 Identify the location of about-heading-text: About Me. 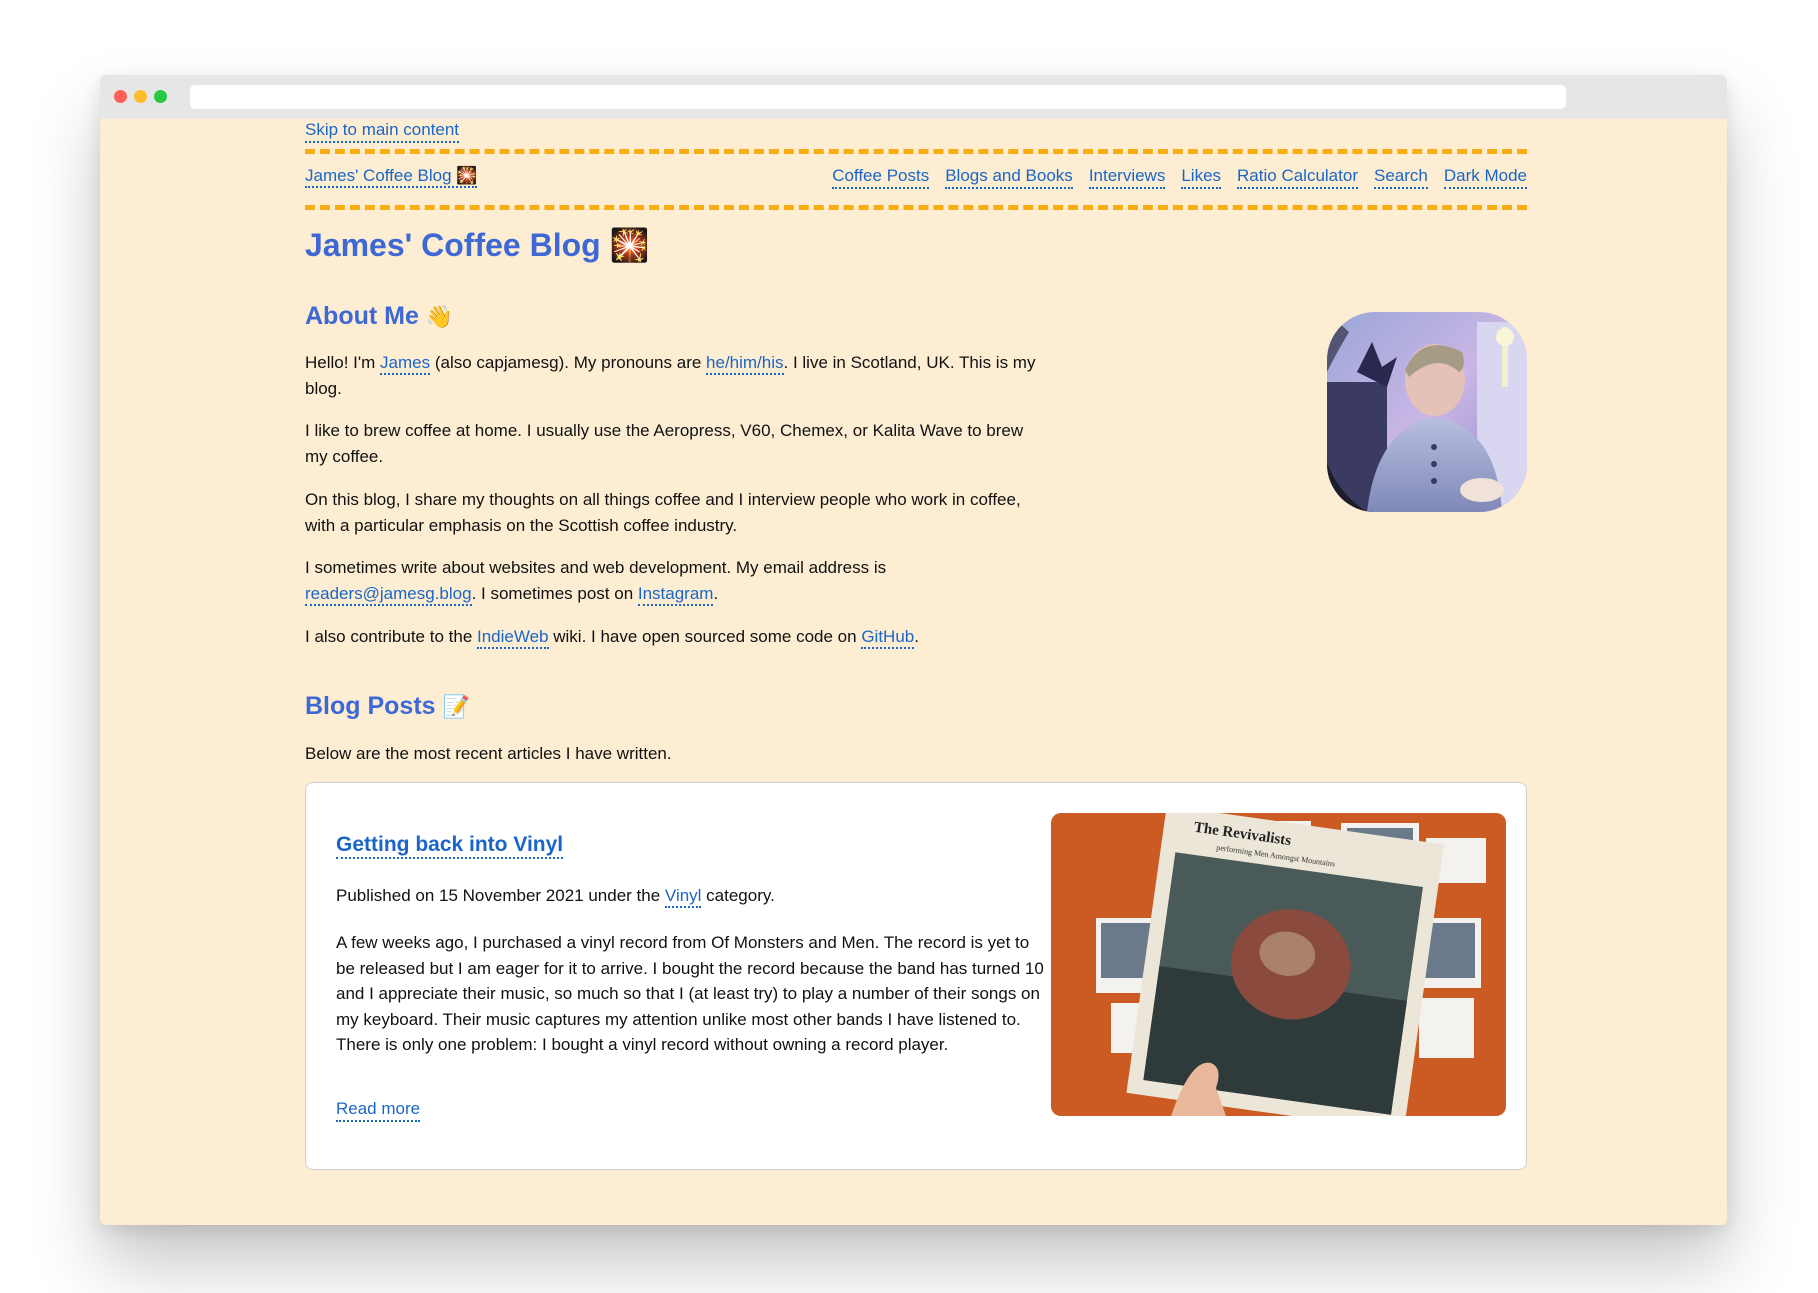
(362, 316).